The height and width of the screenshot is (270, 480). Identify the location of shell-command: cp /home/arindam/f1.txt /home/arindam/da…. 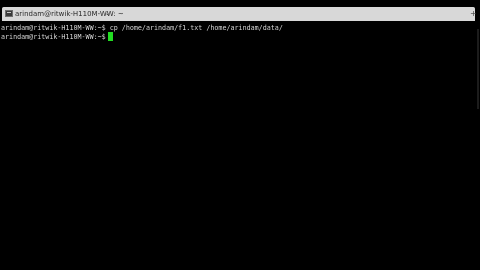
(194, 28).